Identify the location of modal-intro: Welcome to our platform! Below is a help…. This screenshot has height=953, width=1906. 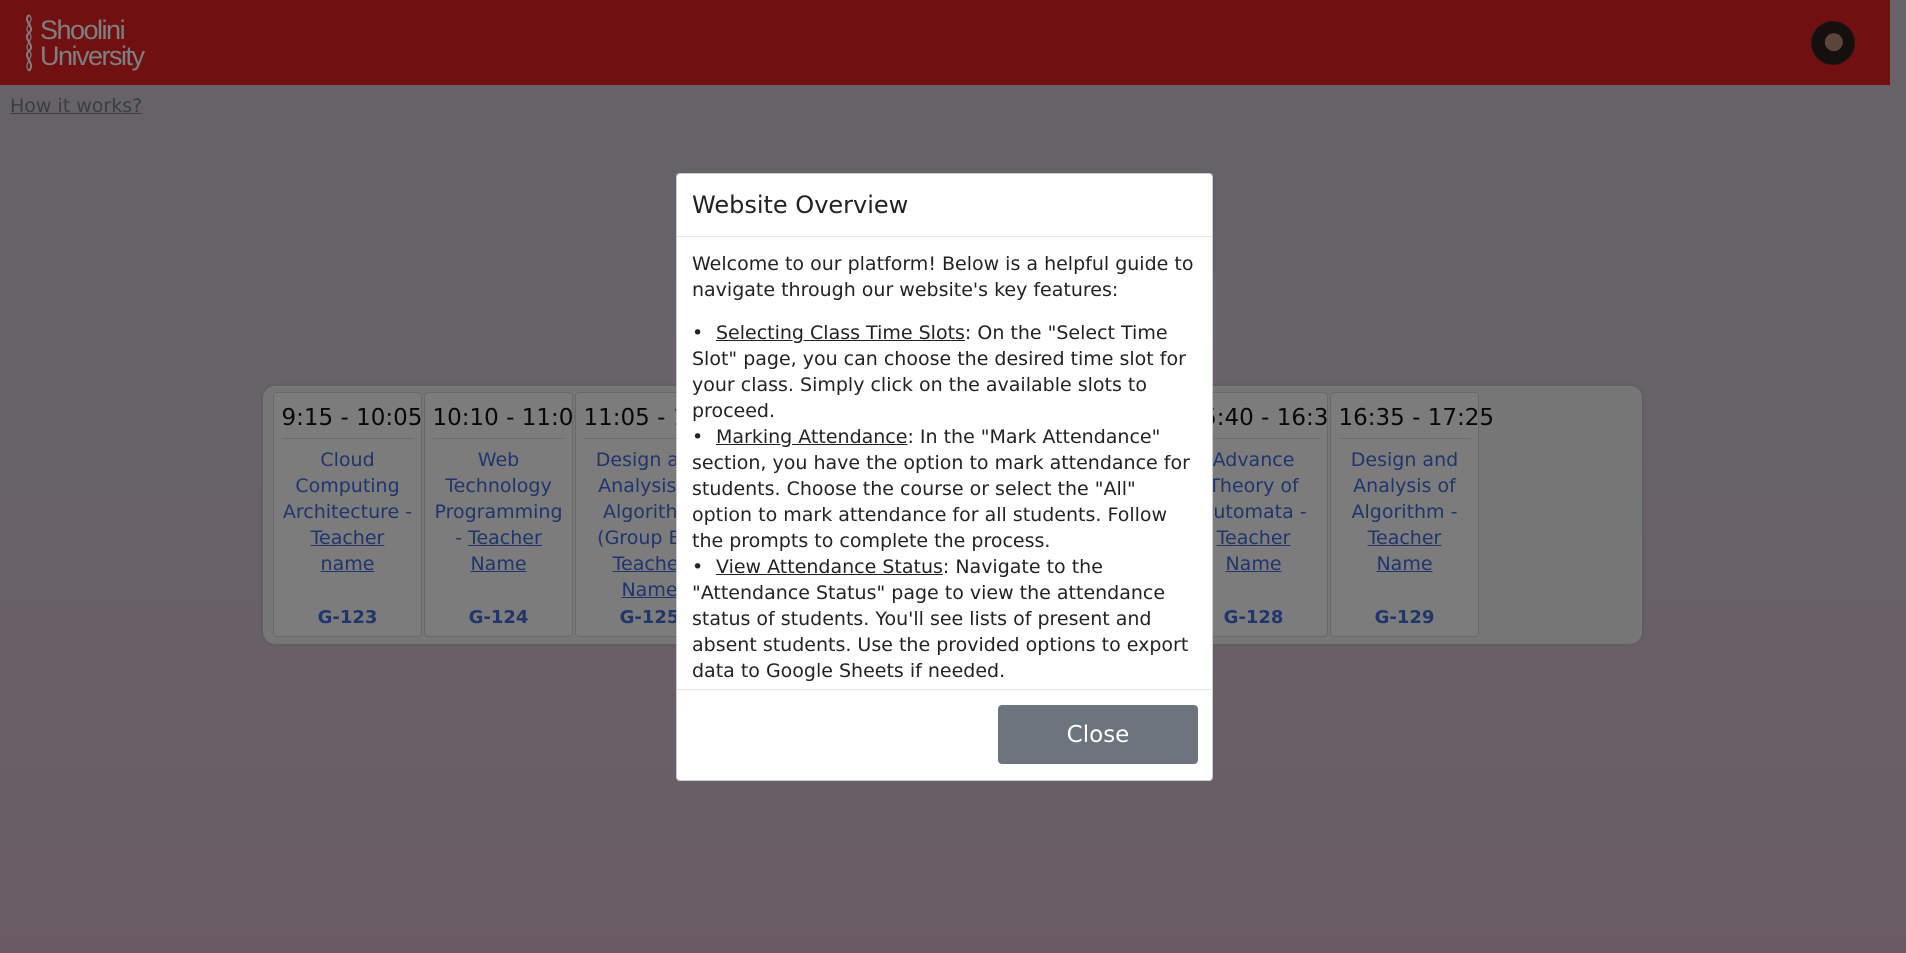
(943, 277).